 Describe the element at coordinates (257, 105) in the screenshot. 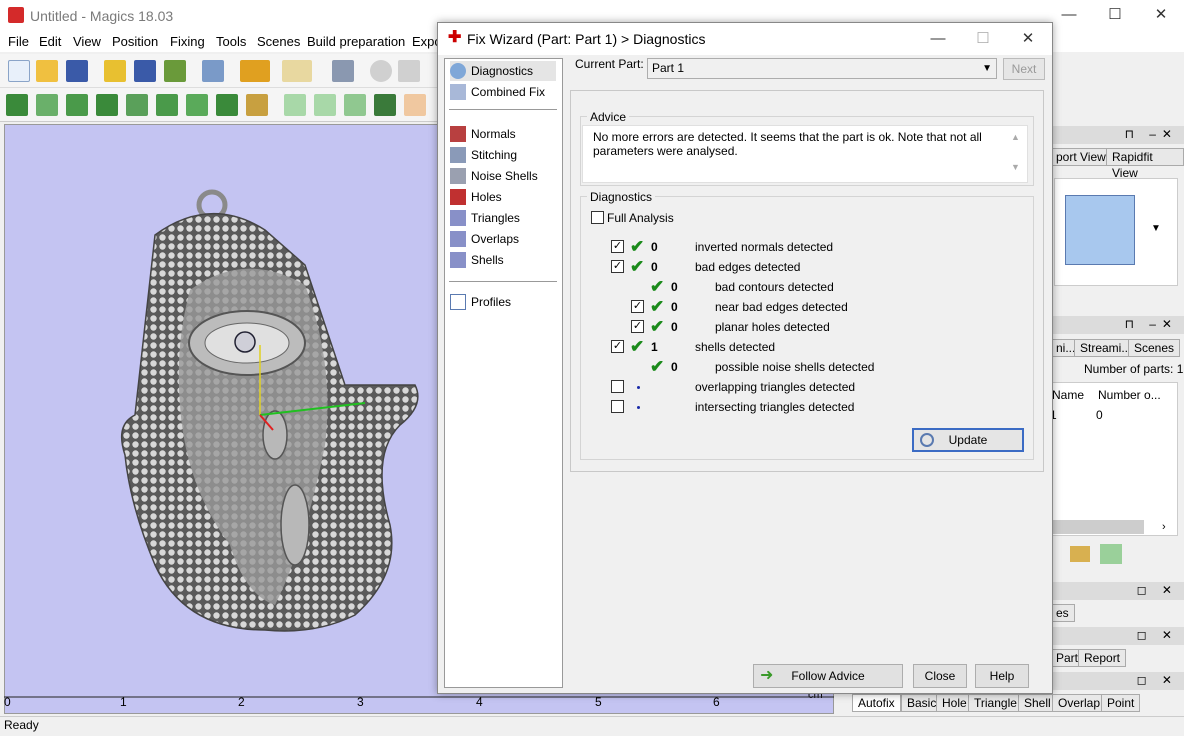

I see `zoom-icon` at that location.